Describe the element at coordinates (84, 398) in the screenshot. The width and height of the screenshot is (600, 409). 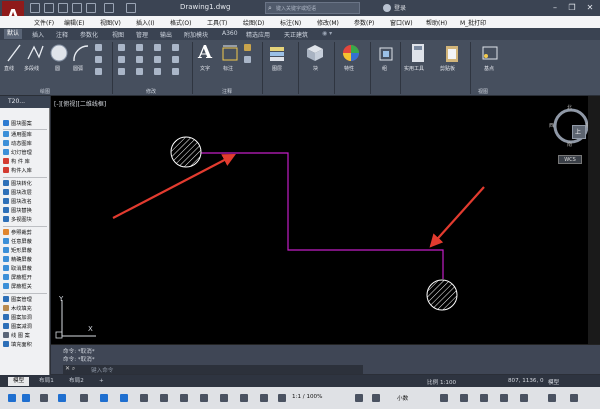
I see `polar-icon` at that location.